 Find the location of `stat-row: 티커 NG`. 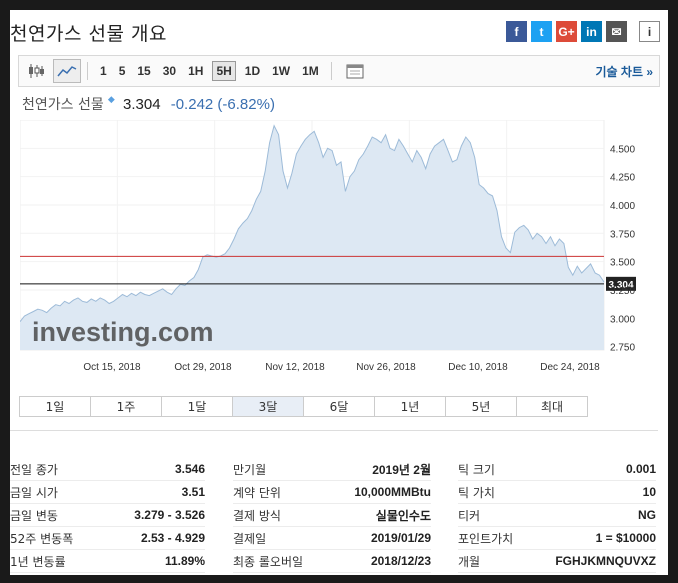

stat-row: 티커 NG is located at coordinates (557, 515).